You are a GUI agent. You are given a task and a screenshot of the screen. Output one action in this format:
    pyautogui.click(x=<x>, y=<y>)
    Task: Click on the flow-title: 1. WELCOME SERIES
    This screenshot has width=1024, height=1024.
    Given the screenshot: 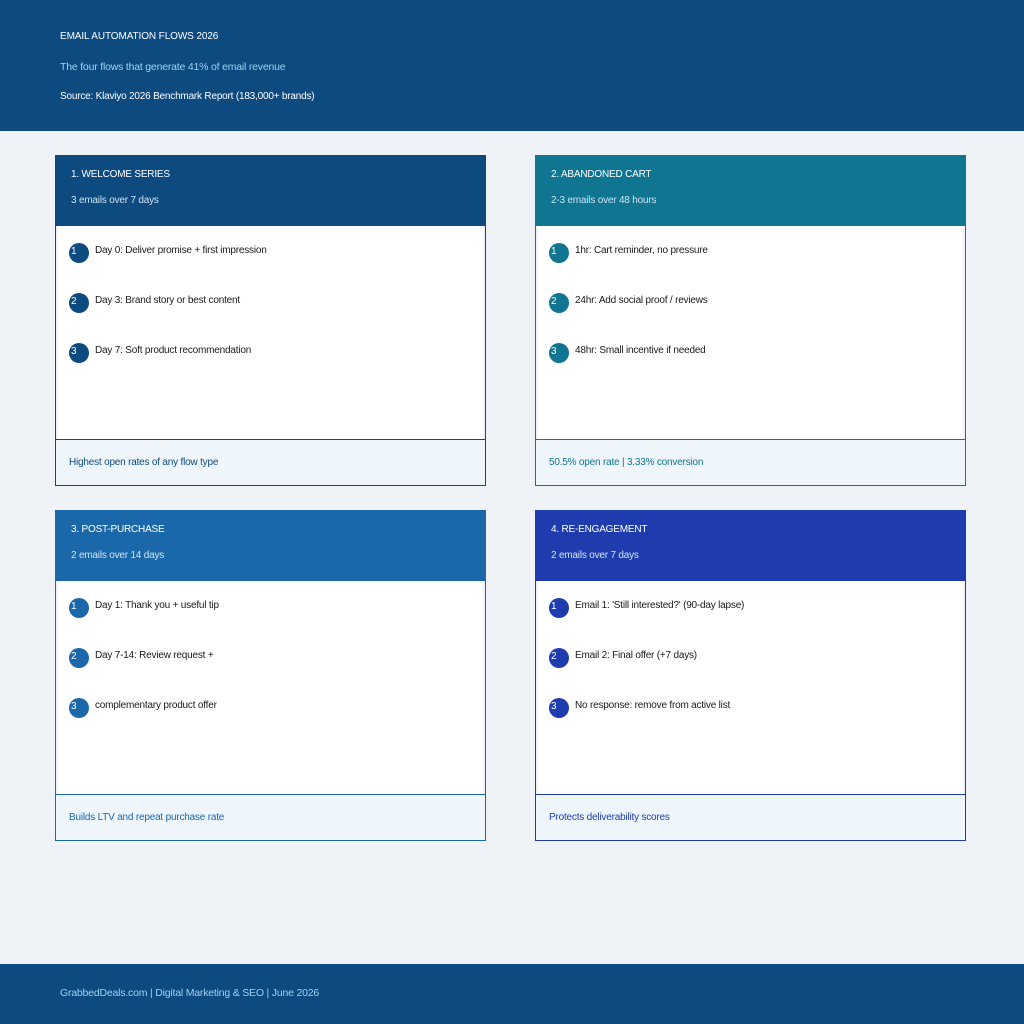 What is the action you would take?
    pyautogui.click(x=120, y=174)
    